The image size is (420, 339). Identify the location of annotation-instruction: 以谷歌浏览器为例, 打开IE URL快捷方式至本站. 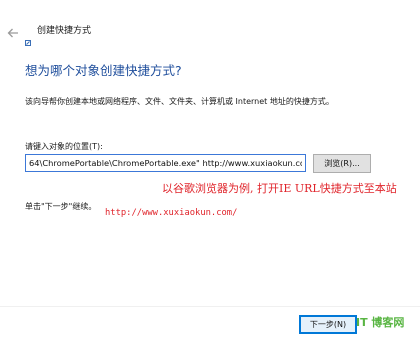
(279, 188).